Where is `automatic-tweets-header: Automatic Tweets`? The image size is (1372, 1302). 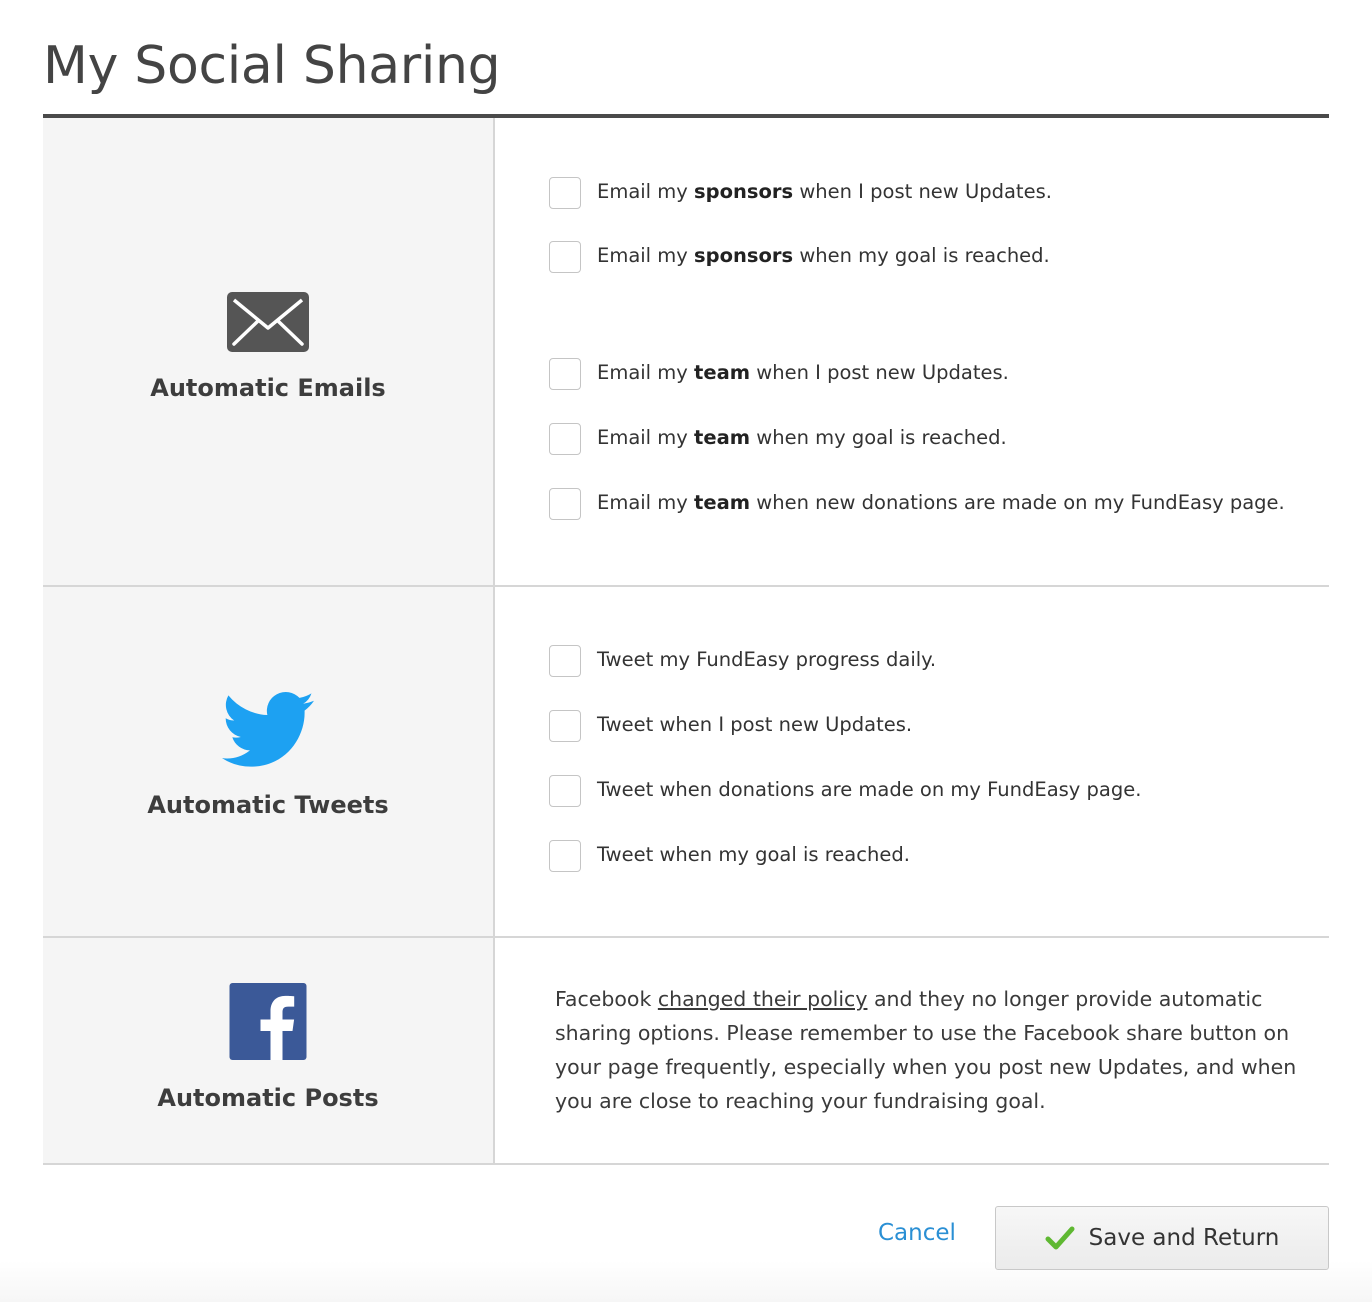 automatic-tweets-header: Automatic Tweets is located at coordinates (269, 761).